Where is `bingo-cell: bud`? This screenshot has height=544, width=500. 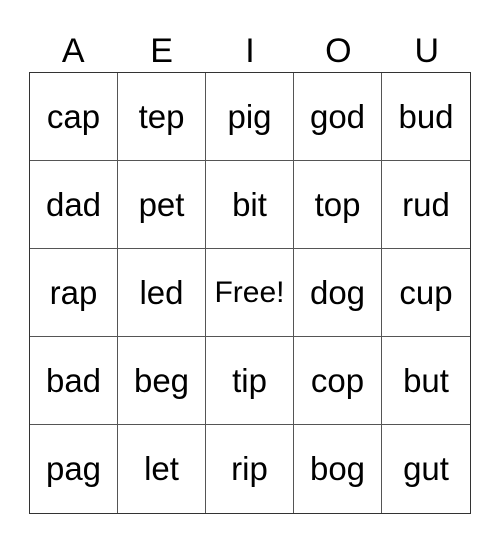 bingo-cell: bud is located at coordinates (426, 117).